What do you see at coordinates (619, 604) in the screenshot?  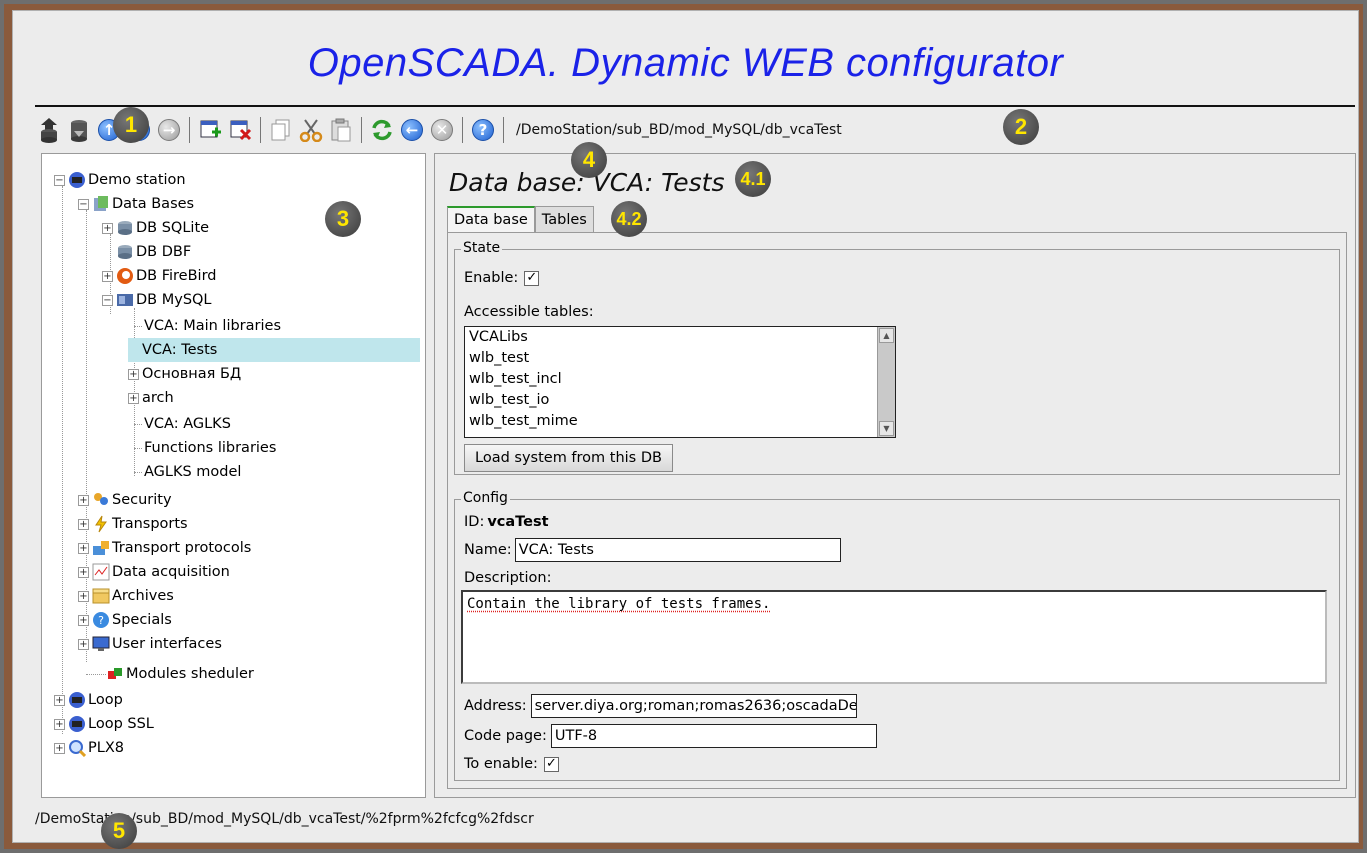 I see `description-text: Contain the library of tests frames.` at bounding box center [619, 604].